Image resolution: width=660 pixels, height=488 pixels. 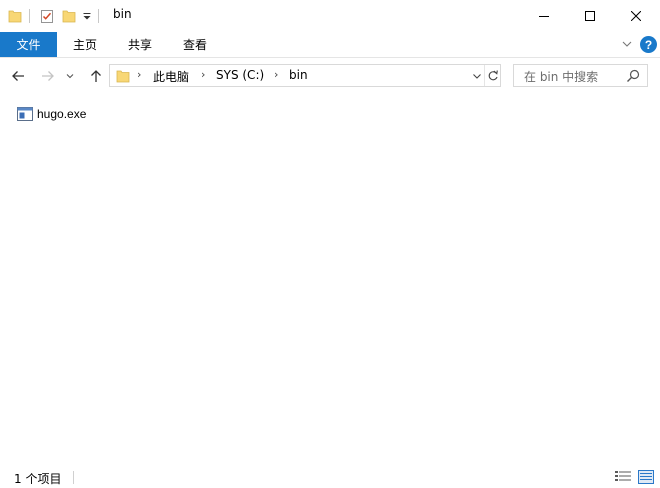 What do you see at coordinates (62, 114) in the screenshot?
I see `file-name: hugo.exe` at bounding box center [62, 114].